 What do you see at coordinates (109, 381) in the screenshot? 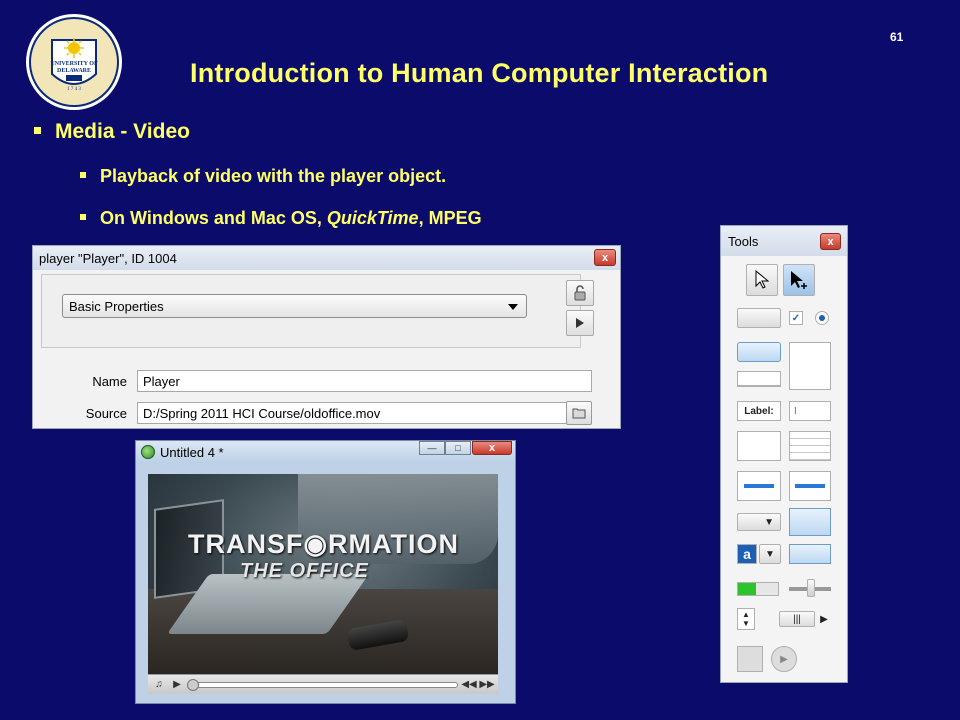
I see `name-label: Name` at bounding box center [109, 381].